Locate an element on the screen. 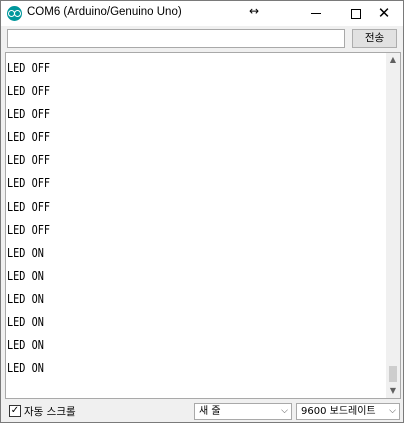 The width and height of the screenshot is (404, 423). send-row: 전송 is located at coordinates (202, 39).